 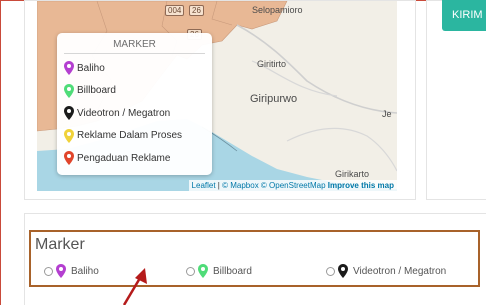 I want to click on road-shield: 004, so click(x=175, y=10).